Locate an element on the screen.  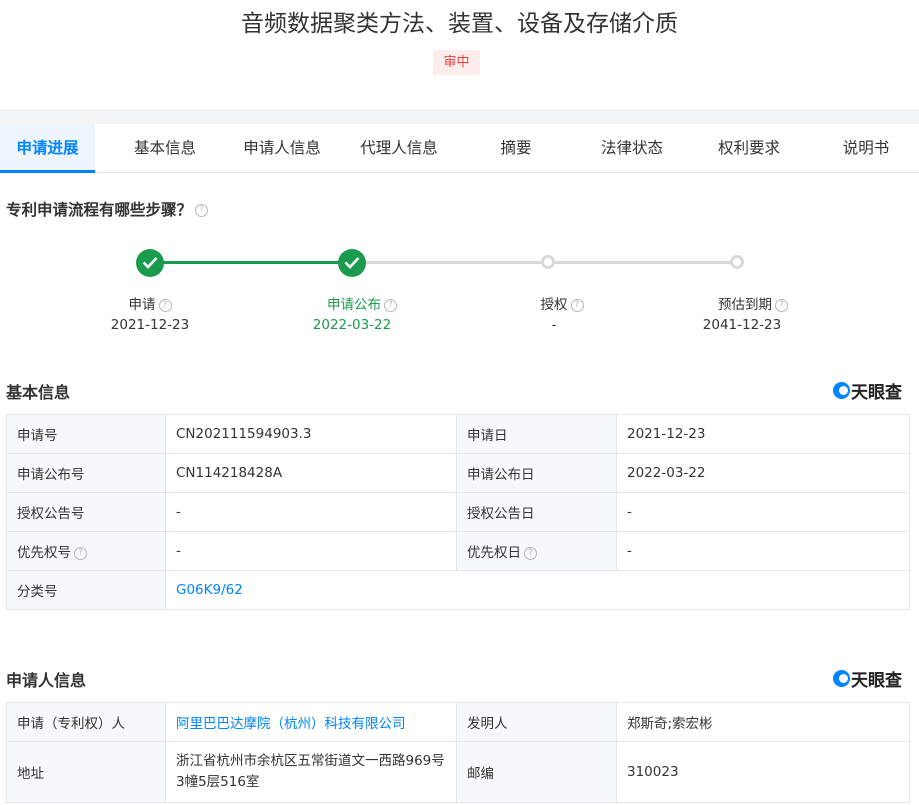
field-value: 2022-03-22 is located at coordinates (763, 473).